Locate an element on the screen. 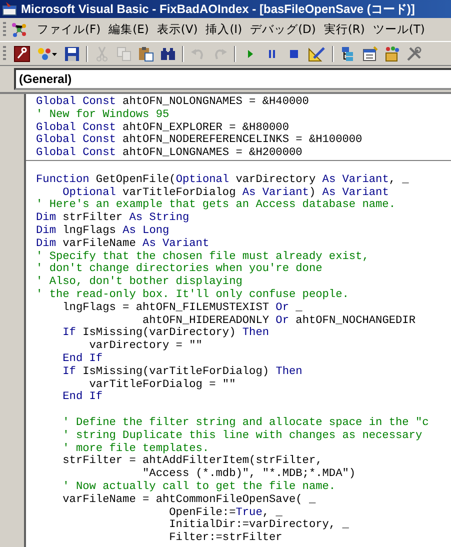  project-tree-icon is located at coordinates (348, 54).